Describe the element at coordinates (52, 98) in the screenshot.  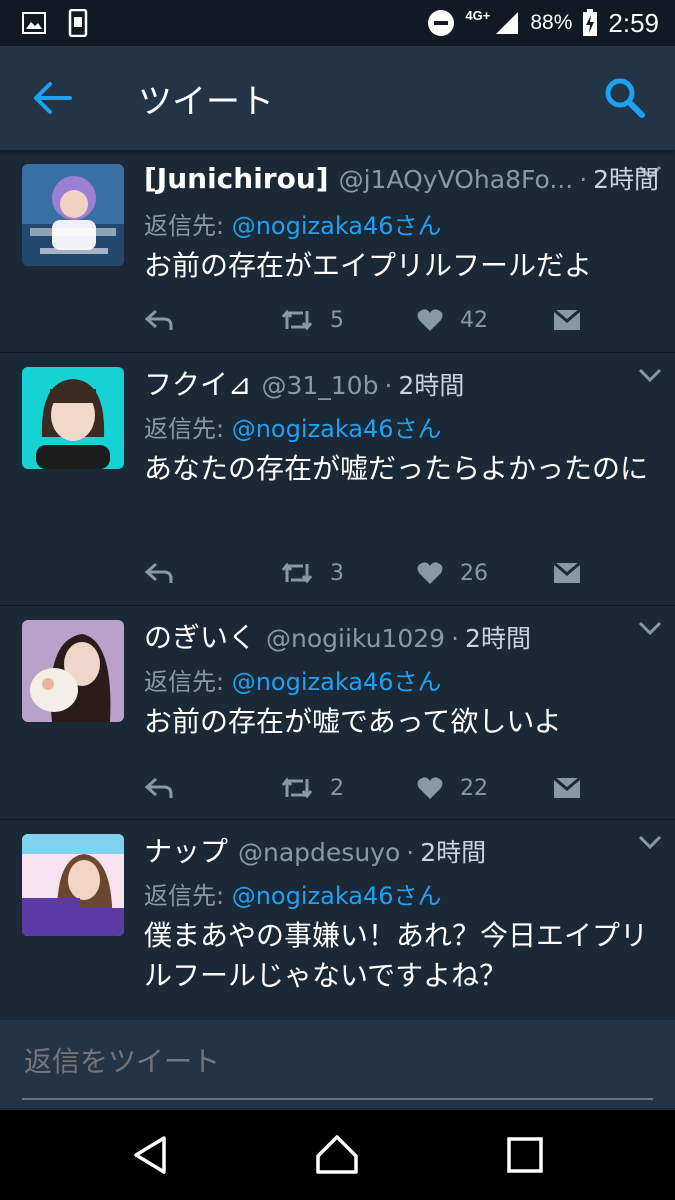
I see `arrow-left-icon` at that location.